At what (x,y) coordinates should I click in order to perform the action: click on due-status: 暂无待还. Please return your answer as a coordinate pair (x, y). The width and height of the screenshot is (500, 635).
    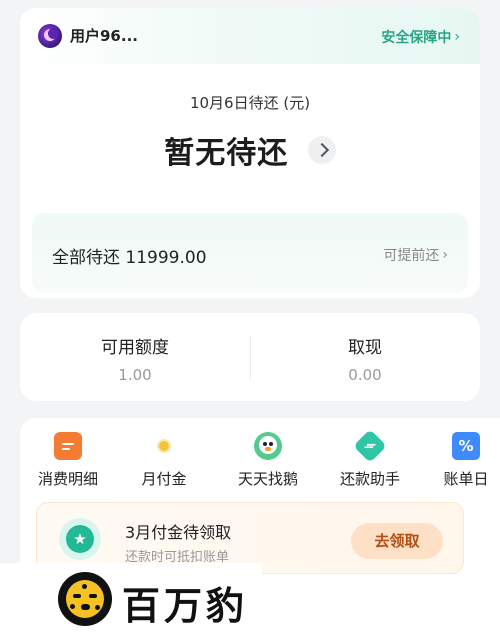
    Looking at the image, I should click on (250, 150).